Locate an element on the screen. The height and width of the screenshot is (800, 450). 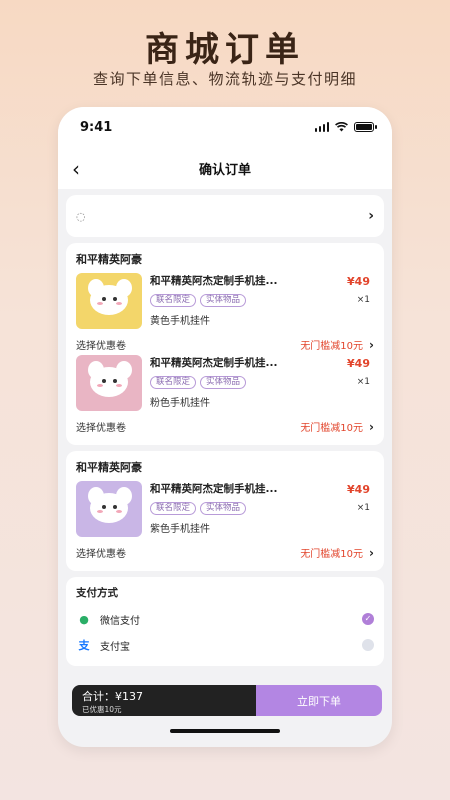
payment-label: 微信支付 is located at coordinates (120, 621).